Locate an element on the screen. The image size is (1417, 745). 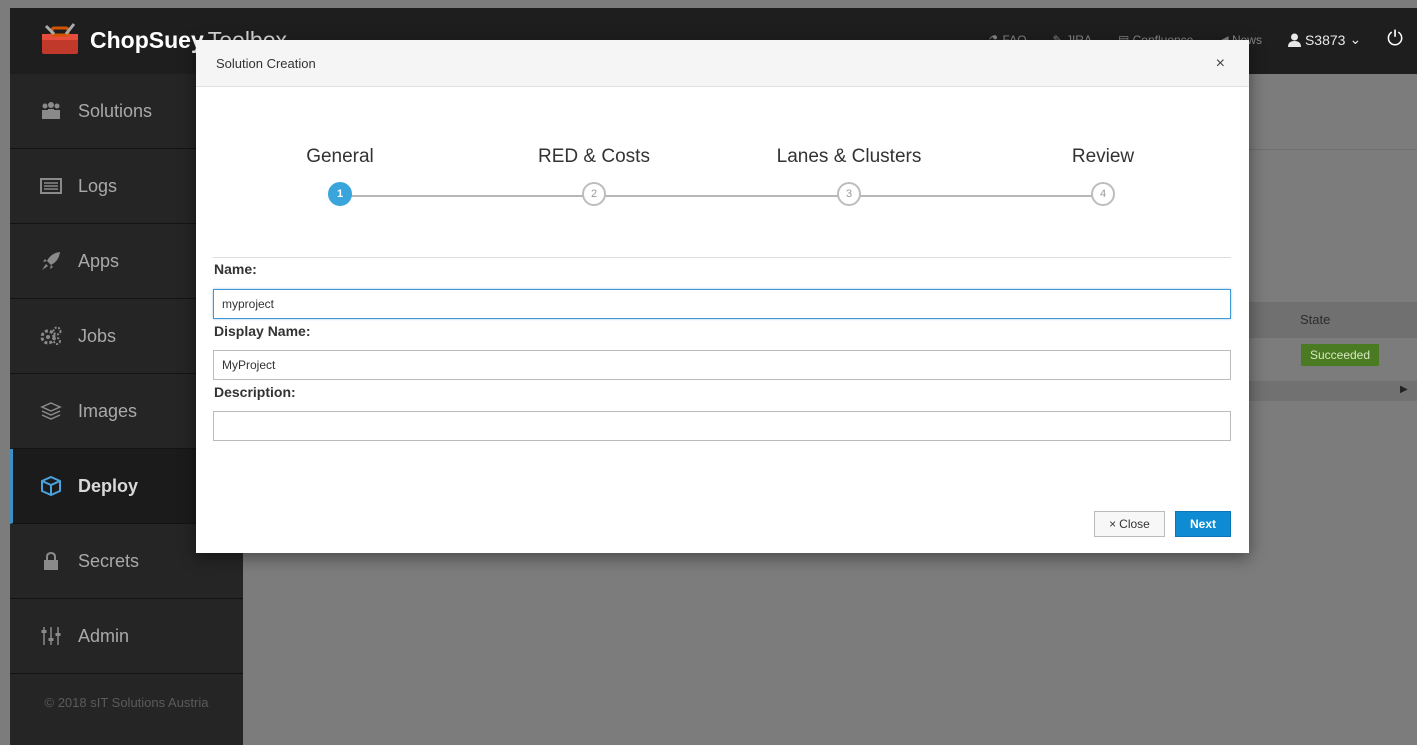
user-icon is located at coordinates (1294, 40).